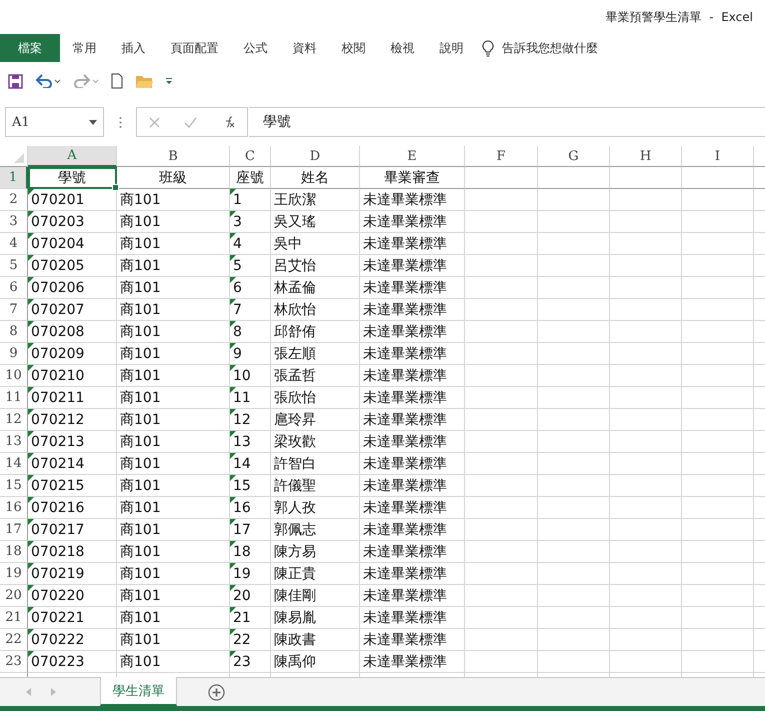 This screenshot has height=711, width=765. What do you see at coordinates (138, 691) in the screenshot?
I see `sheet-tab: 學生清單` at bounding box center [138, 691].